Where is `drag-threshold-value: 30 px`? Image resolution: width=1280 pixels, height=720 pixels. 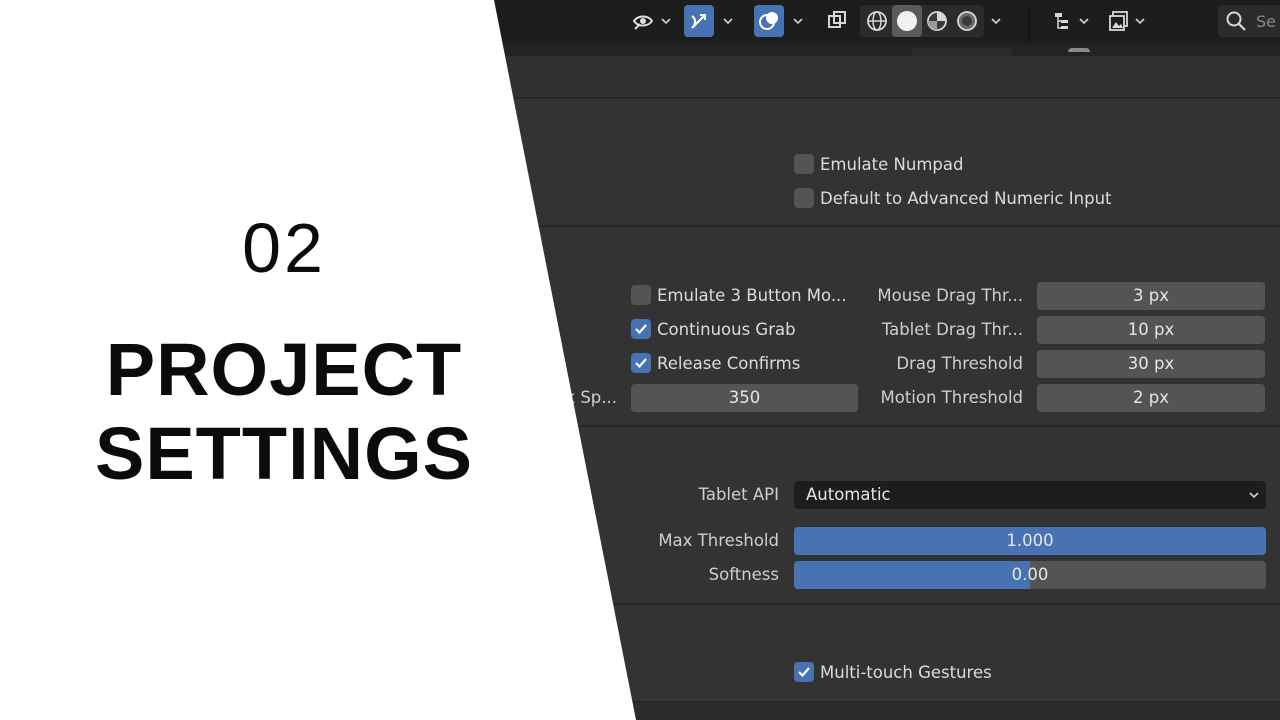
drag-threshold-value: 30 px is located at coordinates (1151, 363).